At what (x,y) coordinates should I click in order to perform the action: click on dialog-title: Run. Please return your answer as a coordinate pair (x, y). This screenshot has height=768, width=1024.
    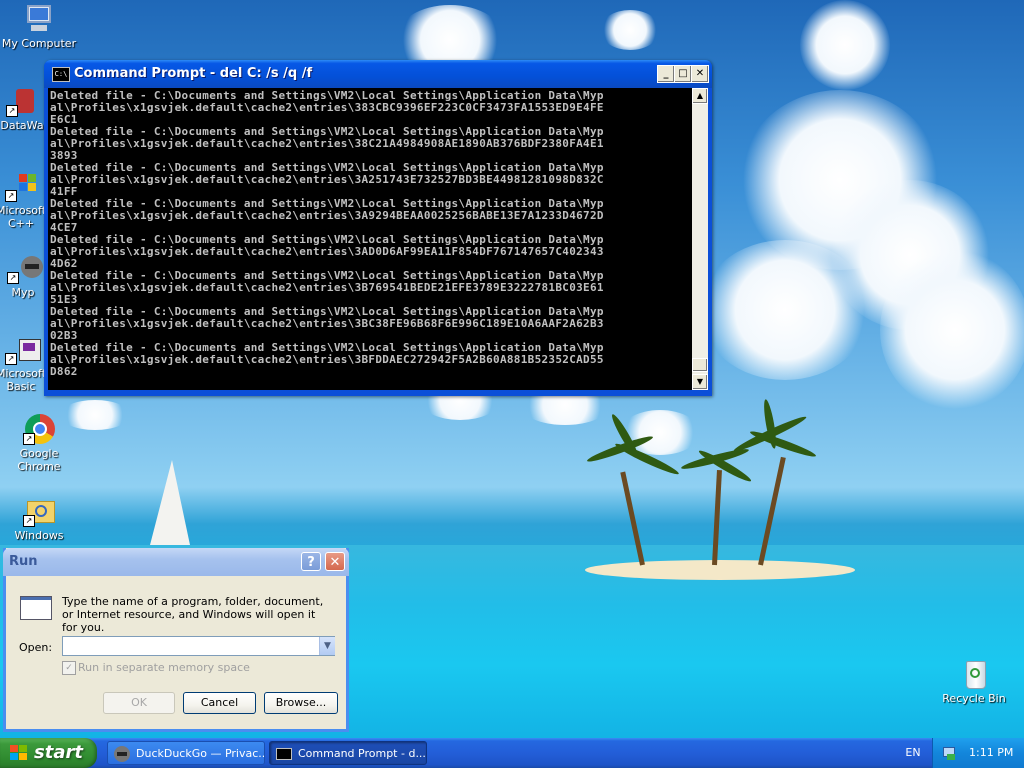
    Looking at the image, I should click on (23, 561).